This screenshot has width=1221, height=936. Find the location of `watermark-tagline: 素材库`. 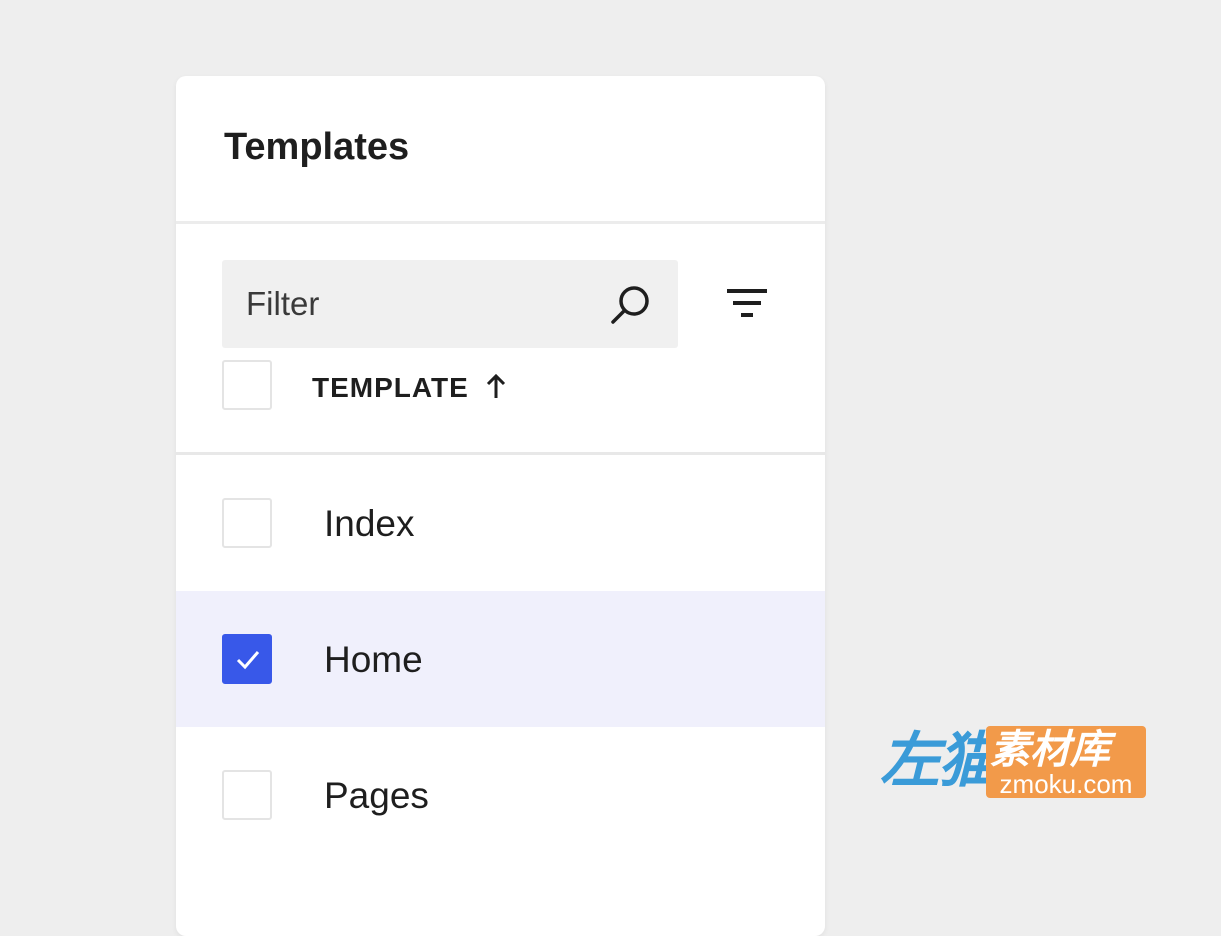

watermark-tagline: 素材库 is located at coordinates (1050, 750).